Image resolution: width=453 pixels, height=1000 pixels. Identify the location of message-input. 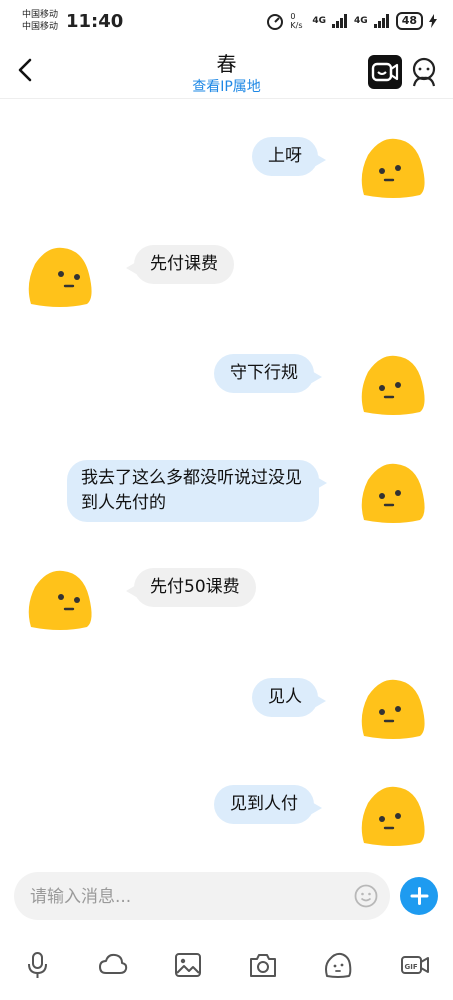
(190, 897).